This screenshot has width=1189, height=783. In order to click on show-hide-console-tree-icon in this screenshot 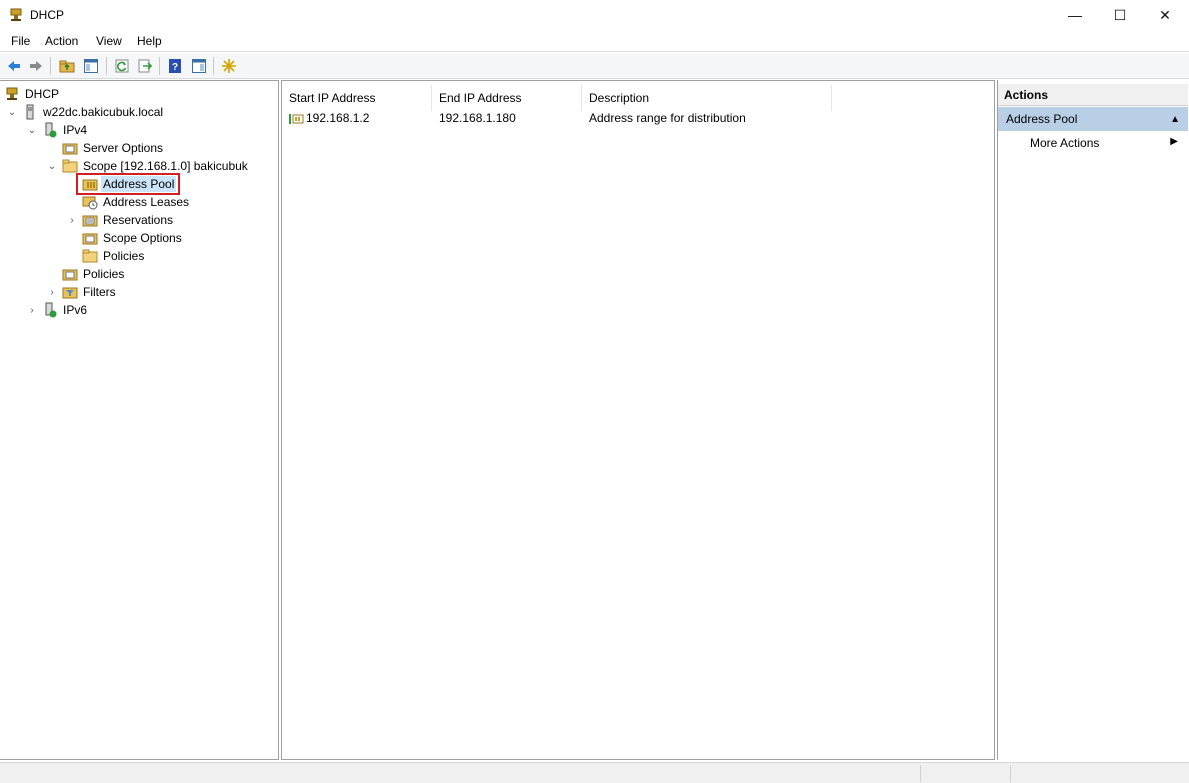, I will do `click(91, 66)`.